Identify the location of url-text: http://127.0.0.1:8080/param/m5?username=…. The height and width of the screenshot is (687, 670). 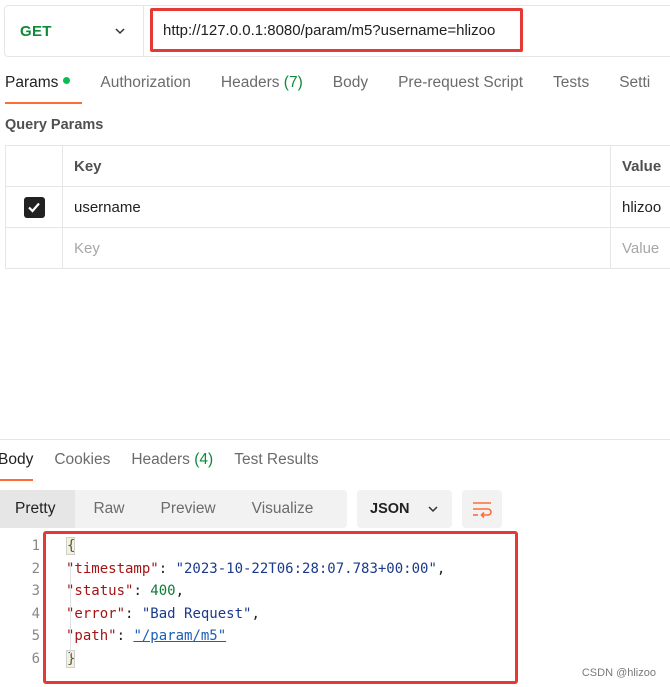
(329, 30).